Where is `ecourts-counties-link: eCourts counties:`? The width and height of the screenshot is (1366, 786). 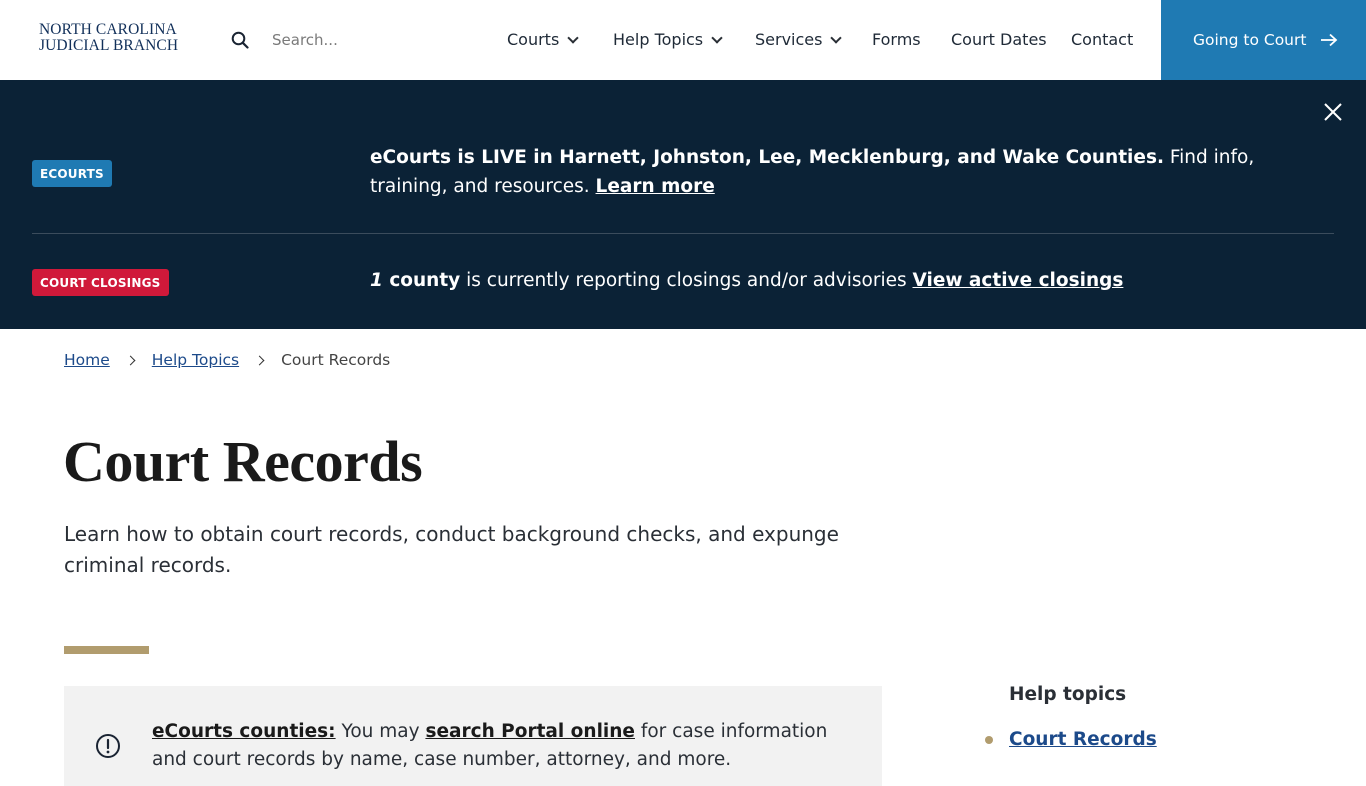
ecourts-counties-link: eCourts counties: is located at coordinates (244, 731).